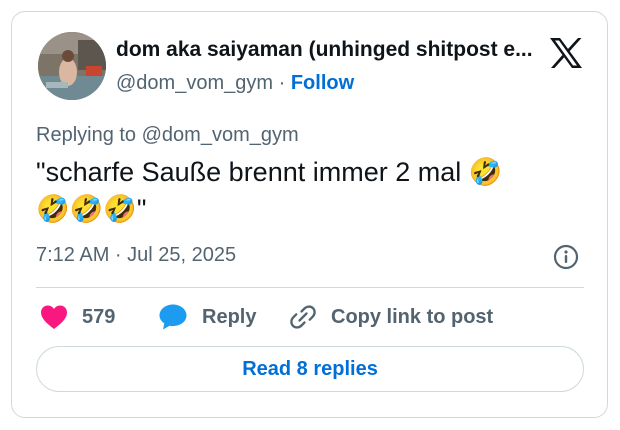 Image resolution: width=620 pixels, height=430 pixels. What do you see at coordinates (310, 369) in the screenshot?
I see `read-replies-button: Read 8 replies` at bounding box center [310, 369].